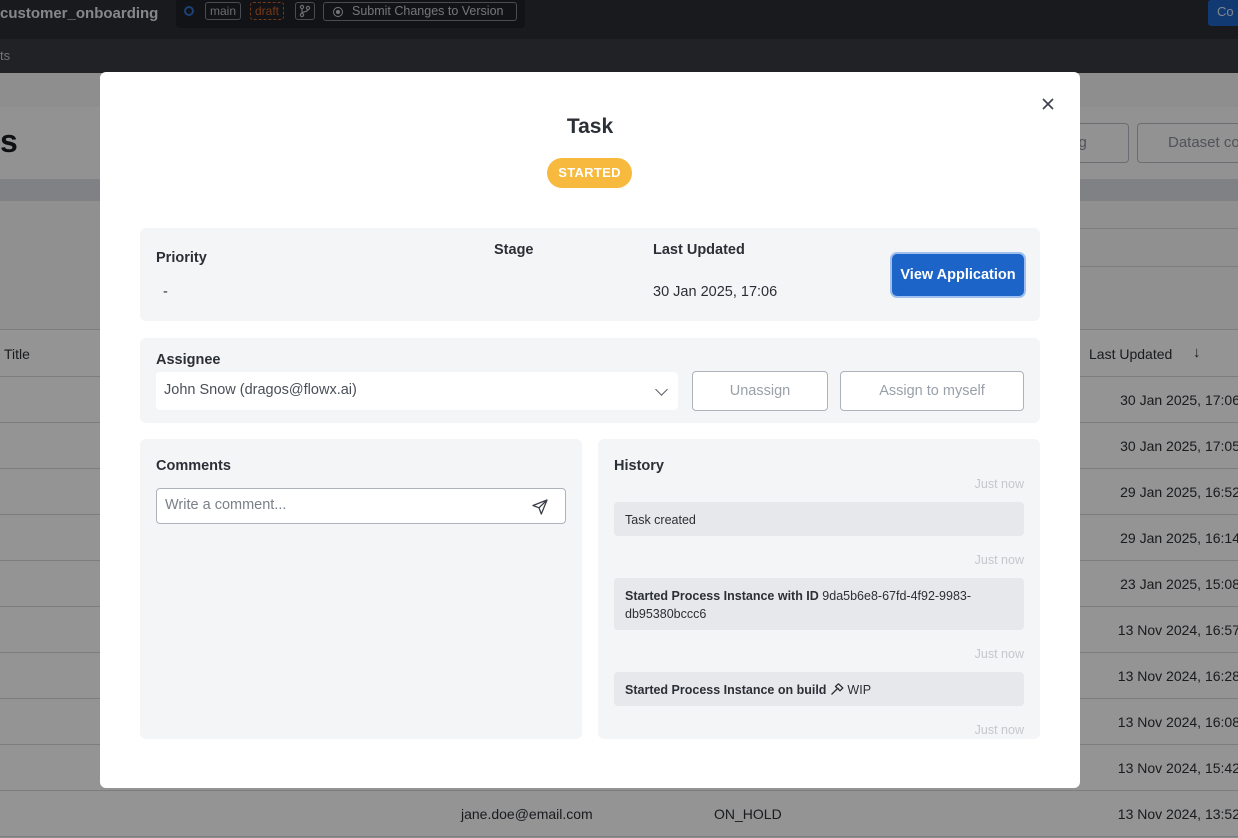 The height and width of the screenshot is (838, 1238). Describe the element at coordinates (699, 250) in the screenshot. I see `last-updated-label: Last Updated` at that location.